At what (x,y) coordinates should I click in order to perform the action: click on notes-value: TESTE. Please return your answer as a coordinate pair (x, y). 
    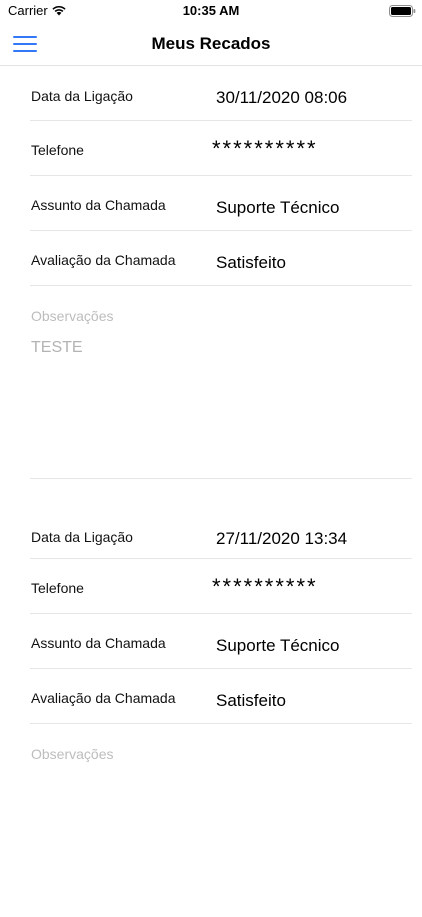
    Looking at the image, I should click on (57, 347).